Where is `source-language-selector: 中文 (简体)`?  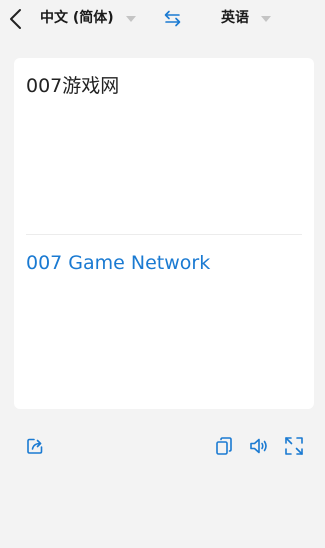
source-language-selector: 中文 (简体) is located at coordinates (88, 18).